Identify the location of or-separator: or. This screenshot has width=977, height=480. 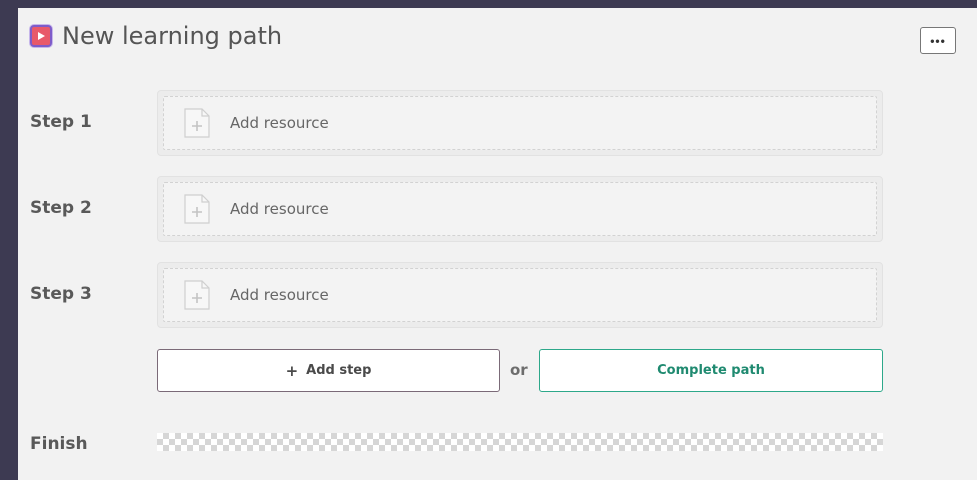
(519, 370).